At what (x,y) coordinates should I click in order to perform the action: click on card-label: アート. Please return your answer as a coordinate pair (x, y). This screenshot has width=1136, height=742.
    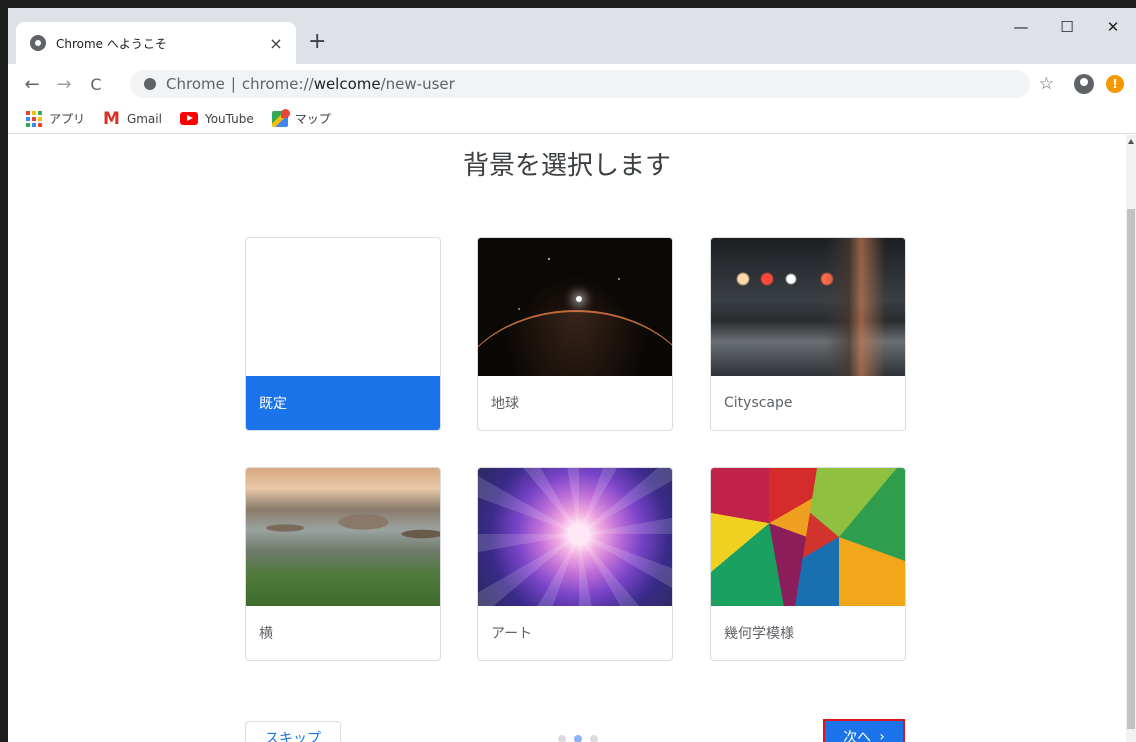
    Looking at the image, I should click on (512, 634).